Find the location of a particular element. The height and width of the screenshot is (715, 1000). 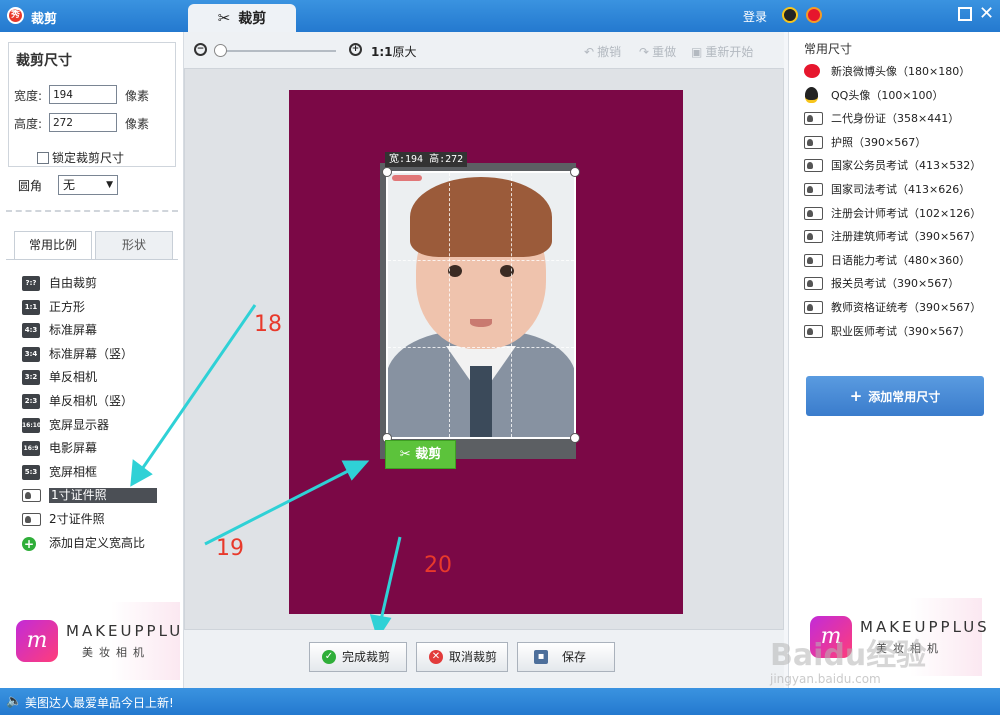

size-item-judicial: 国家司法考试（413×626） is located at coordinates (899, 190).